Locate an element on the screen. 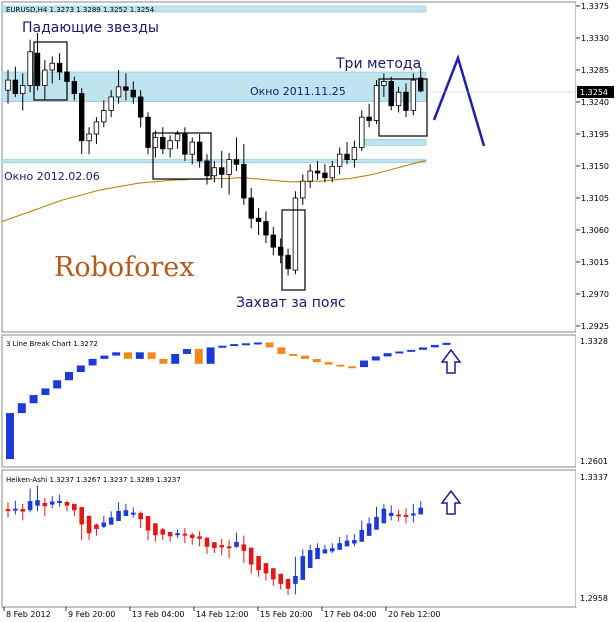 The height and width of the screenshot is (622, 616). line-break-tick-bottom: 1.2601 is located at coordinates (594, 461).